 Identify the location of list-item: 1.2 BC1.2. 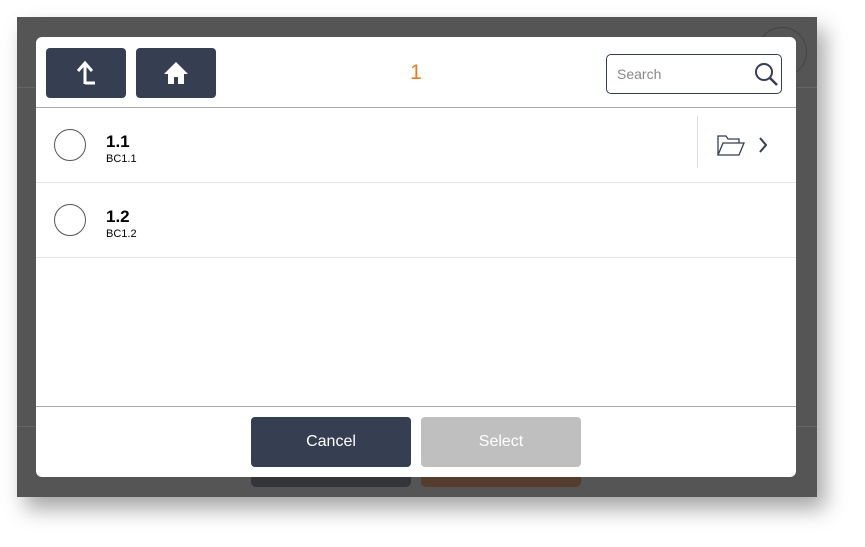
(416, 220).